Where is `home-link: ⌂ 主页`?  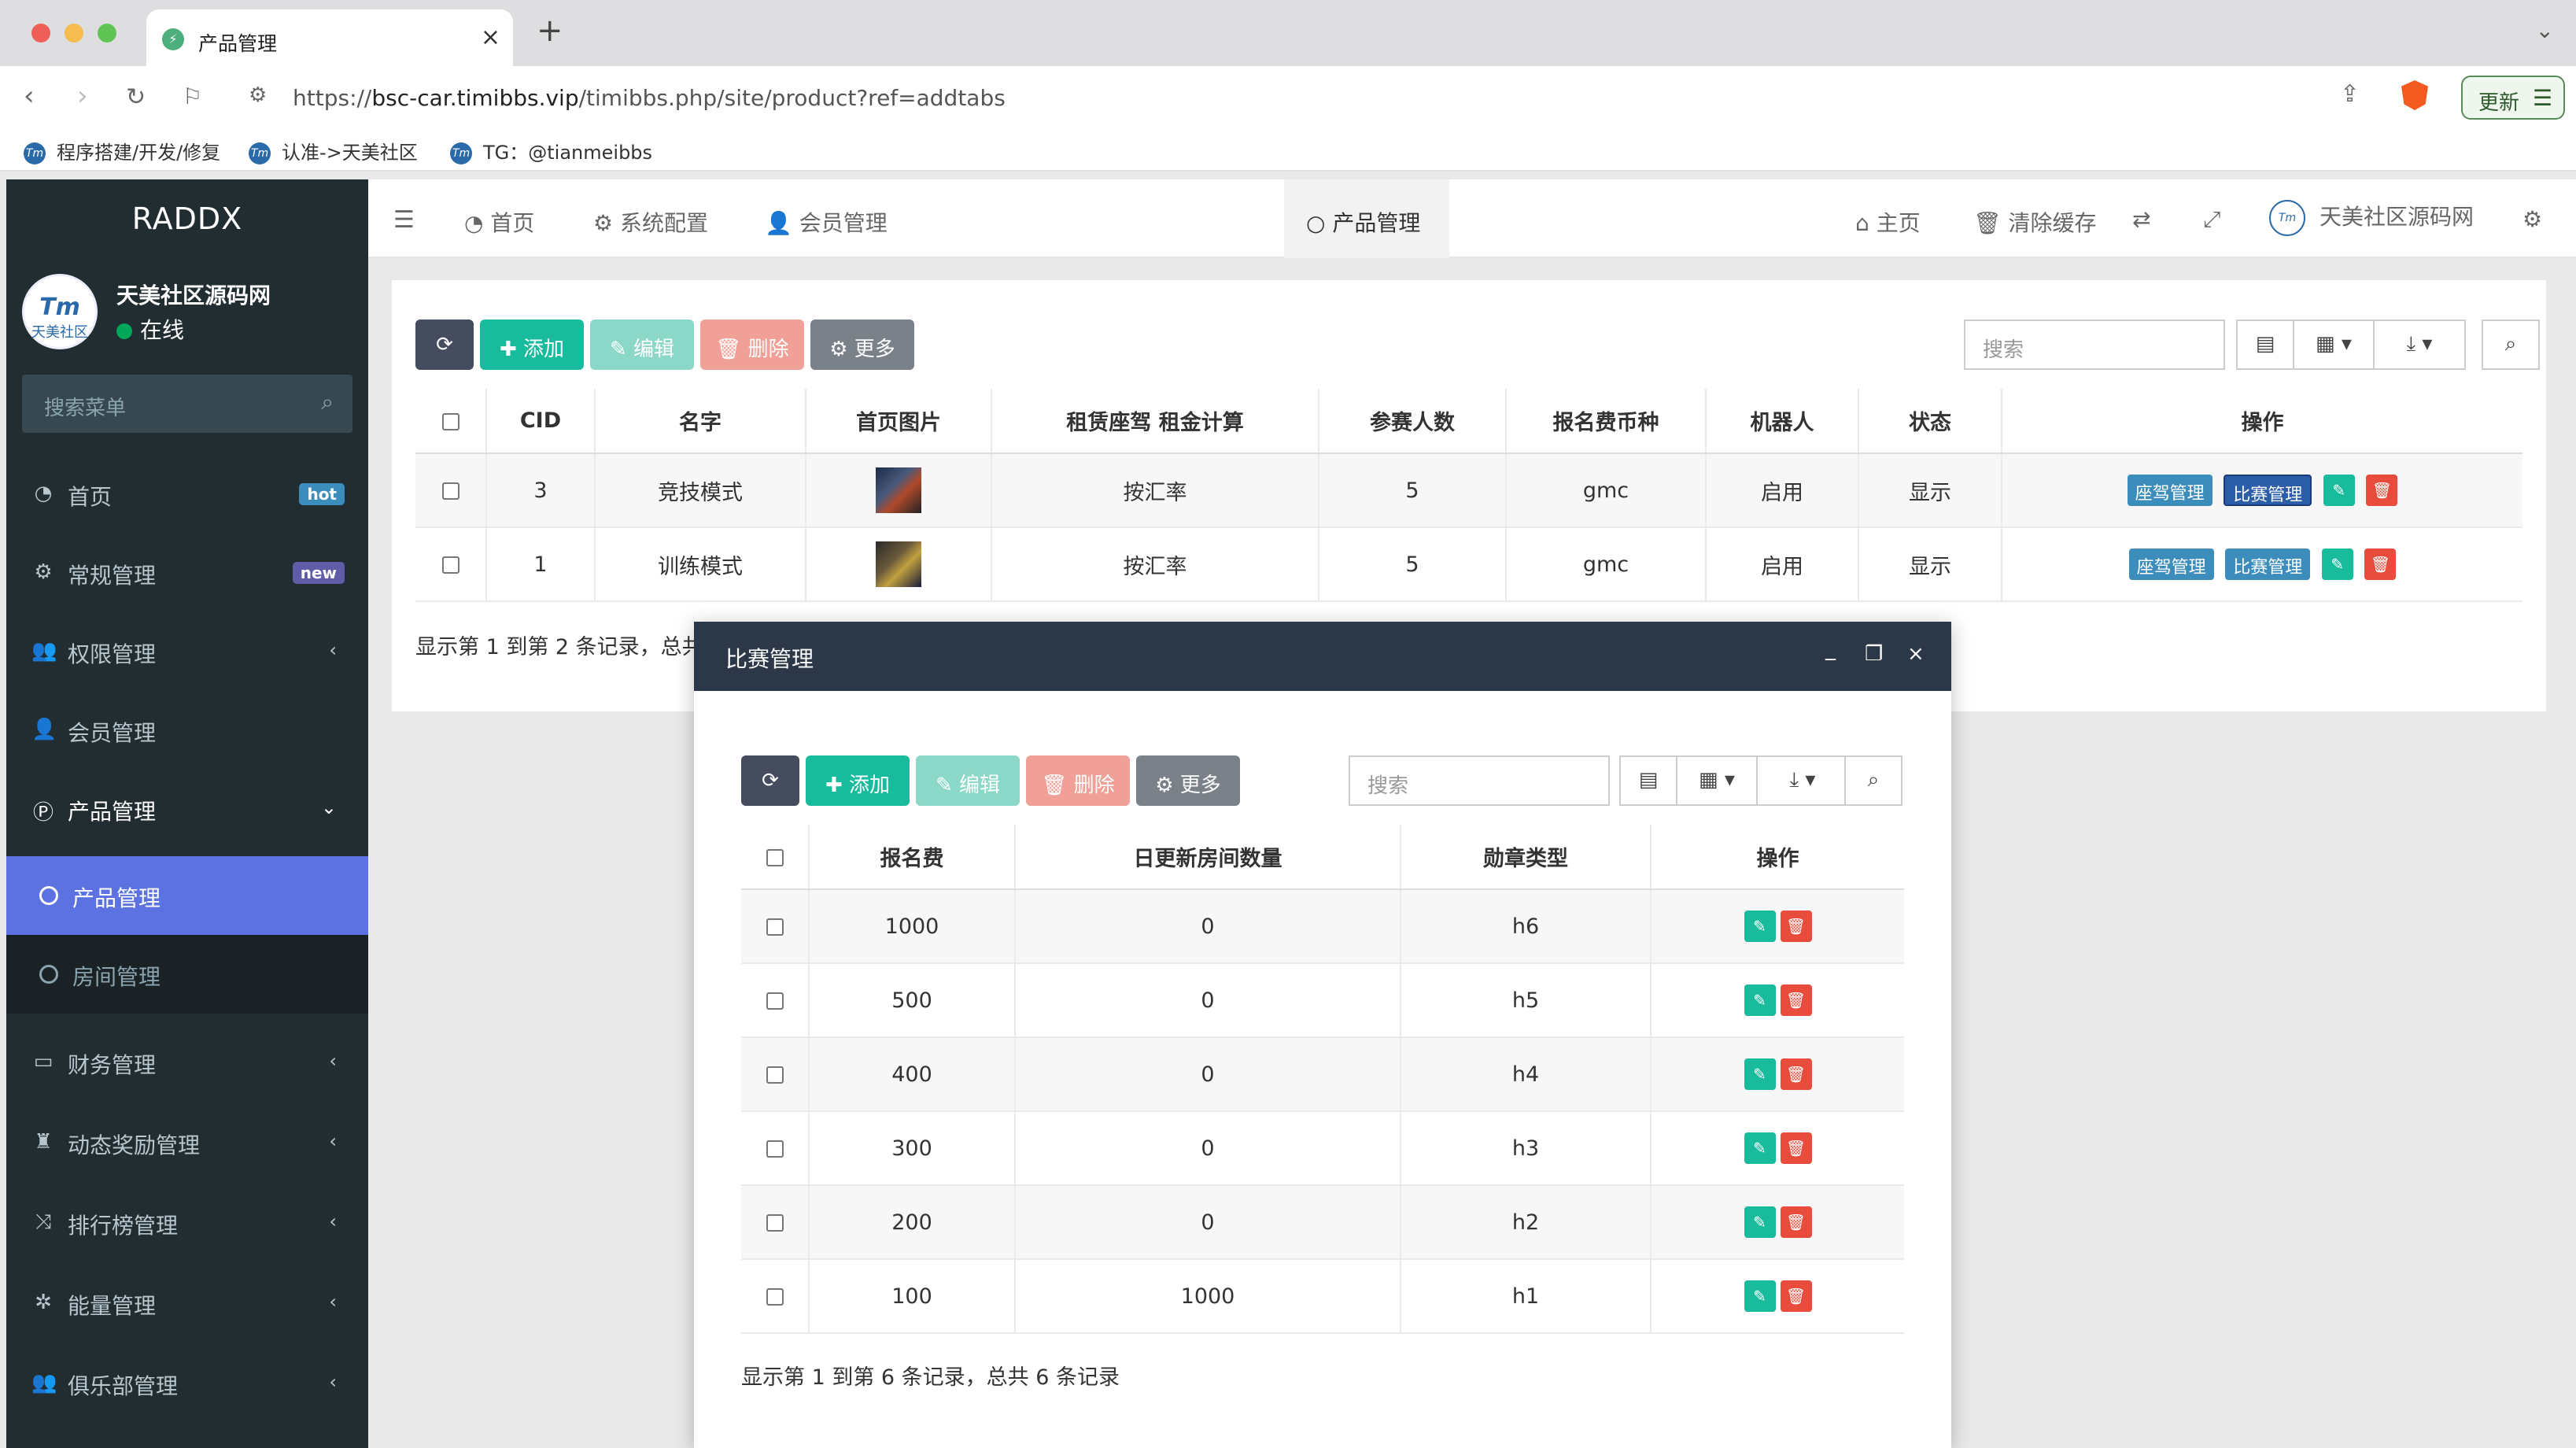 home-link: ⌂ 主页 is located at coordinates (1888, 222).